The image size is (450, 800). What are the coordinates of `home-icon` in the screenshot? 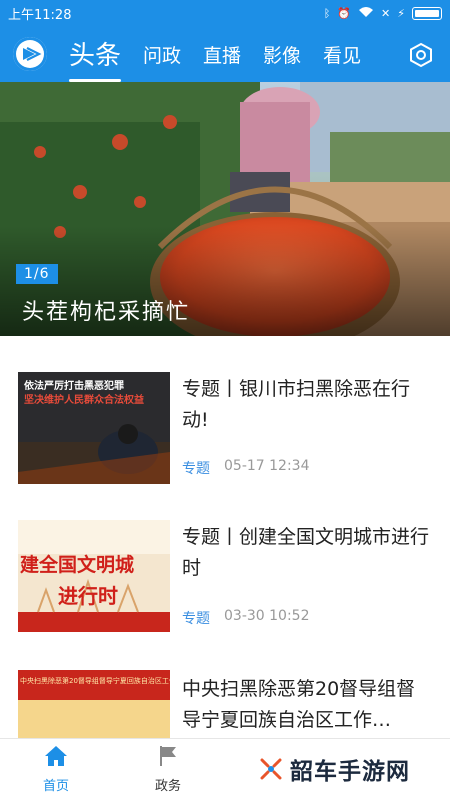 It's located at (56, 756).